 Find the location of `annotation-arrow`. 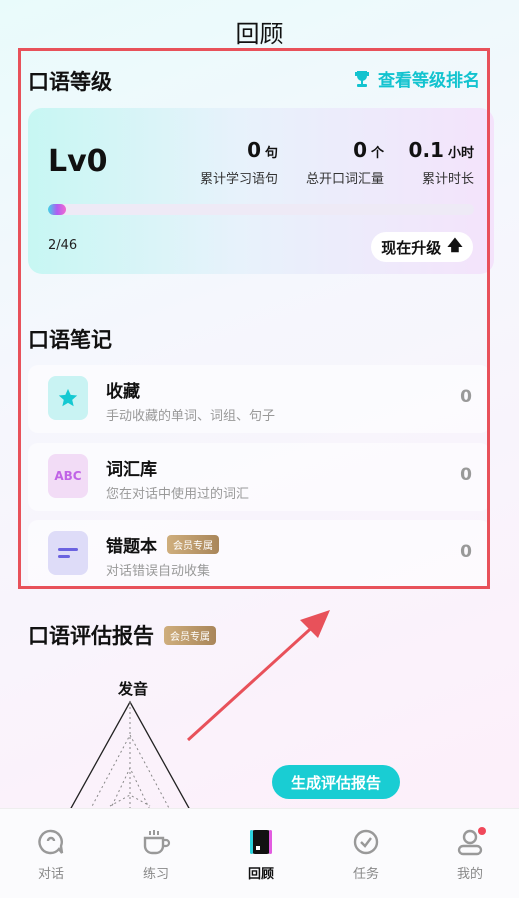

annotation-arrow is located at coordinates (258, 676).